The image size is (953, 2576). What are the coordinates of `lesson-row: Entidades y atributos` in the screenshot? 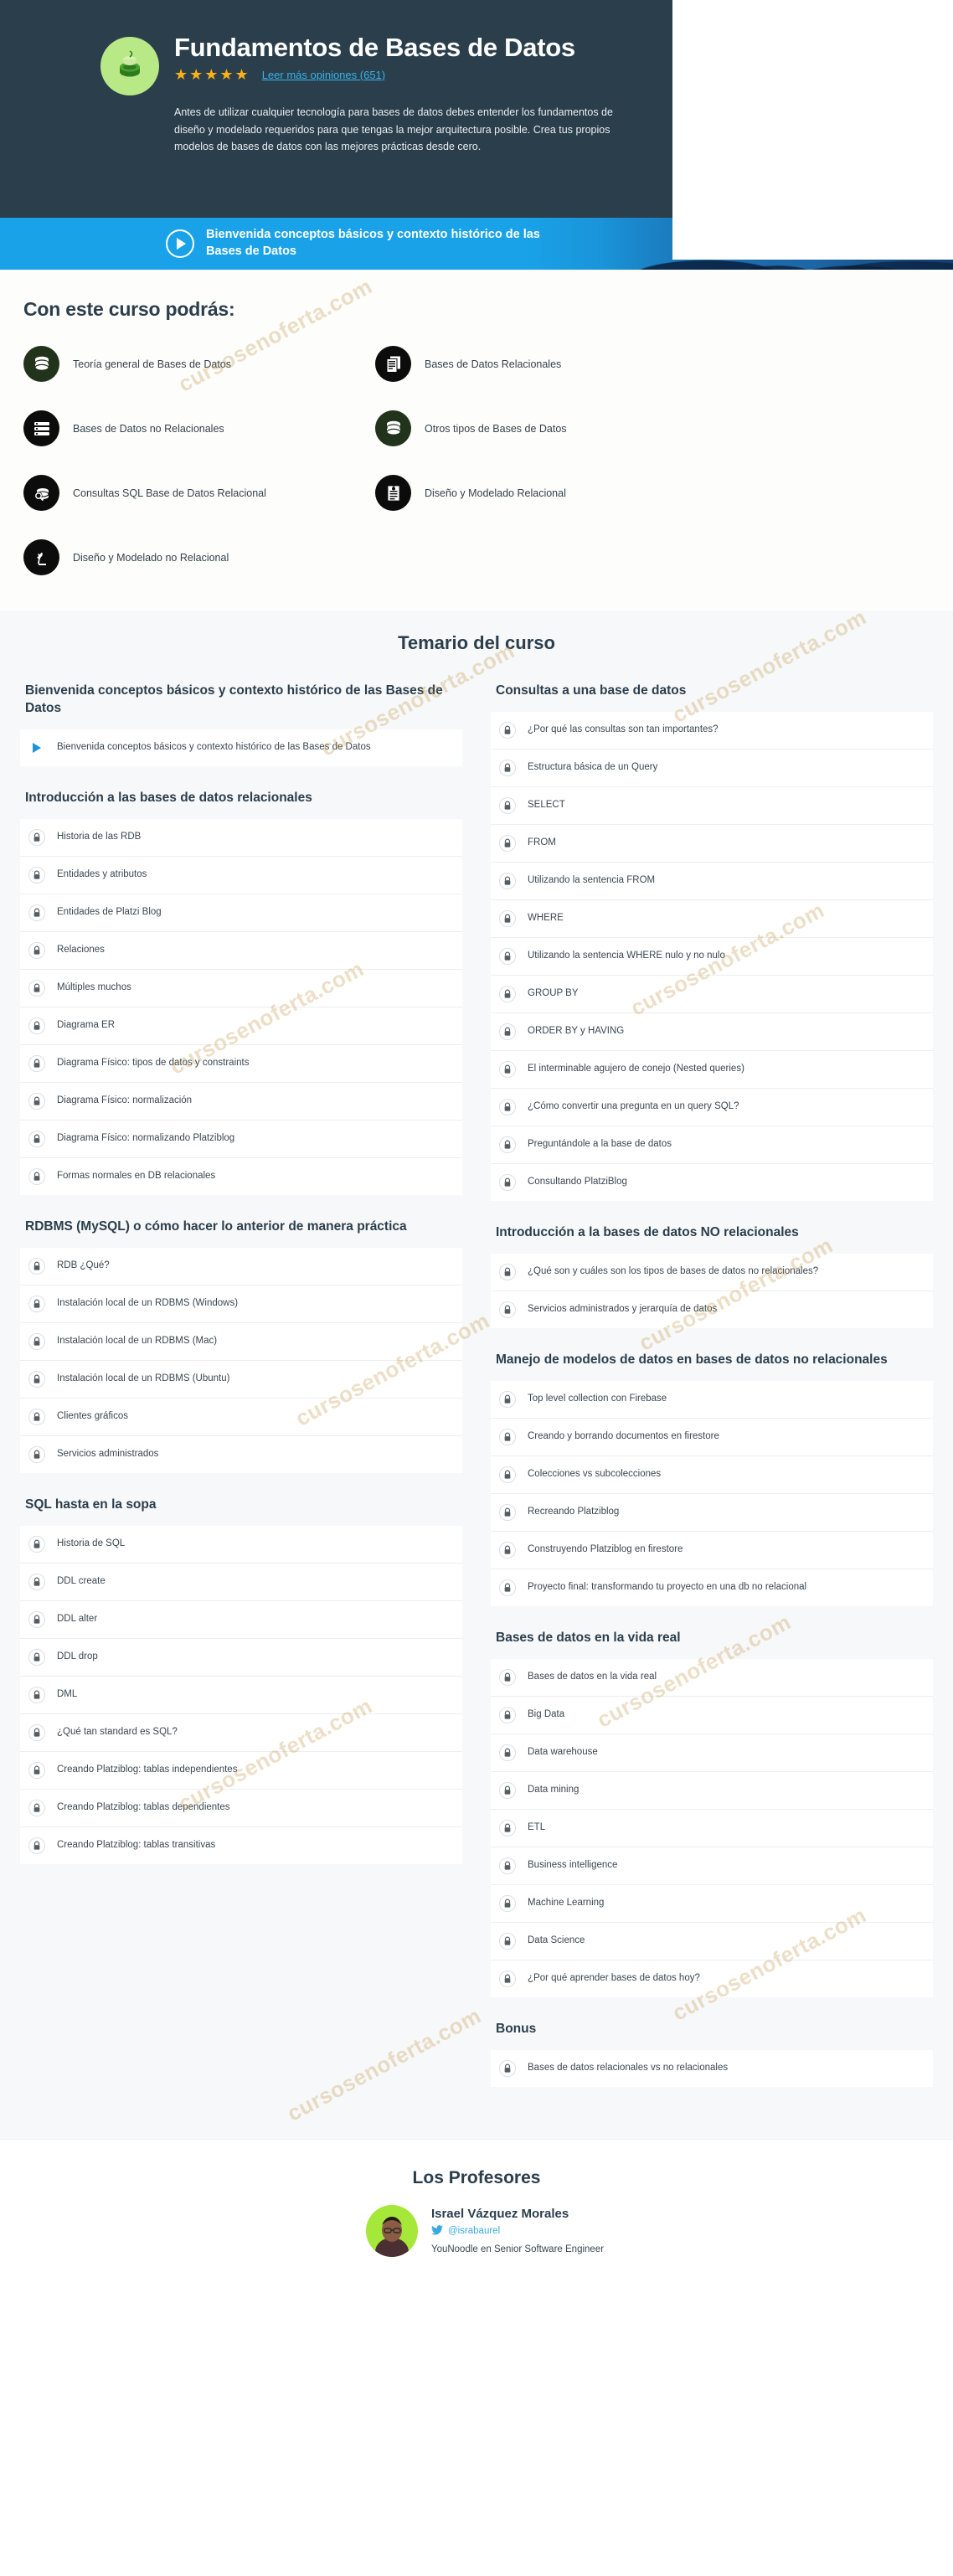 It's located at (241, 875).